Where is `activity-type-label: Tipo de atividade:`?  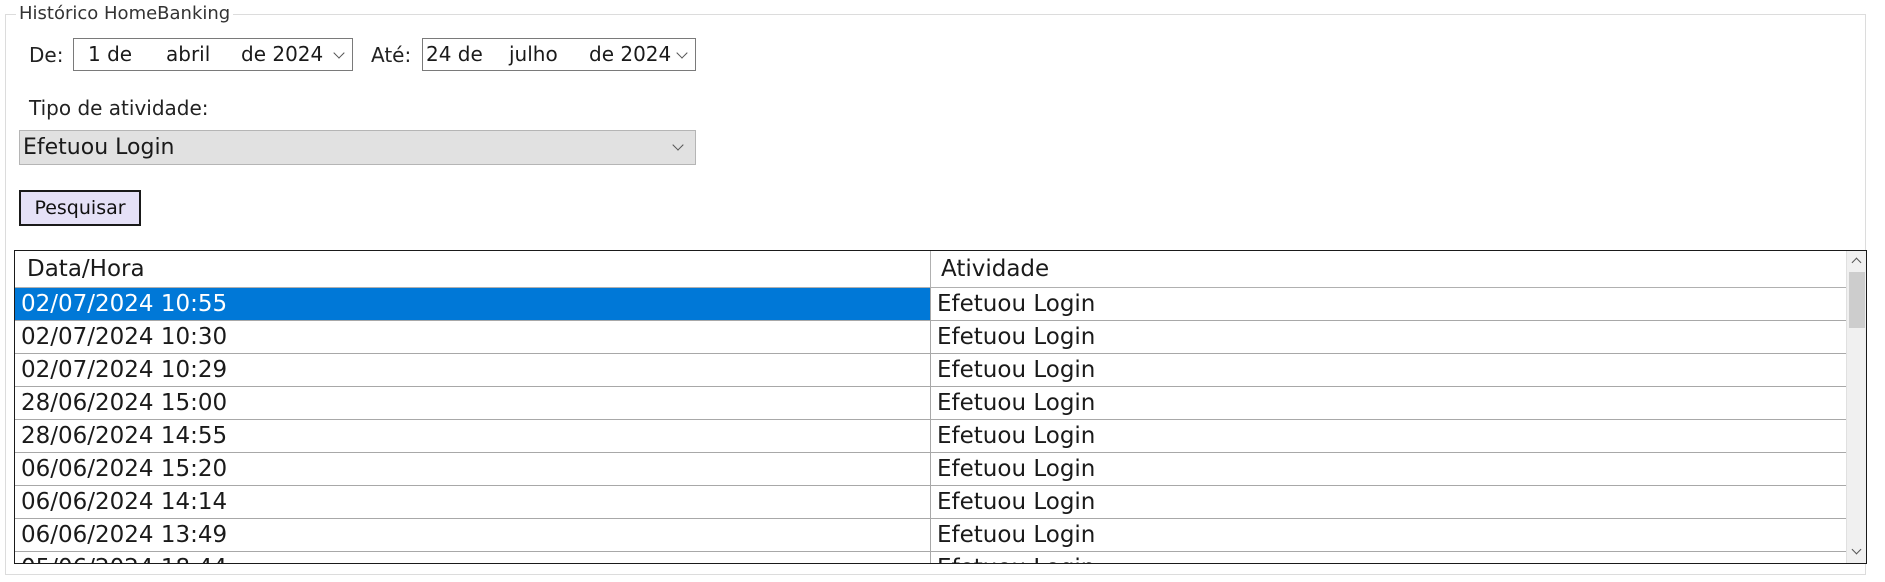 activity-type-label: Tipo de atividade: is located at coordinates (119, 108).